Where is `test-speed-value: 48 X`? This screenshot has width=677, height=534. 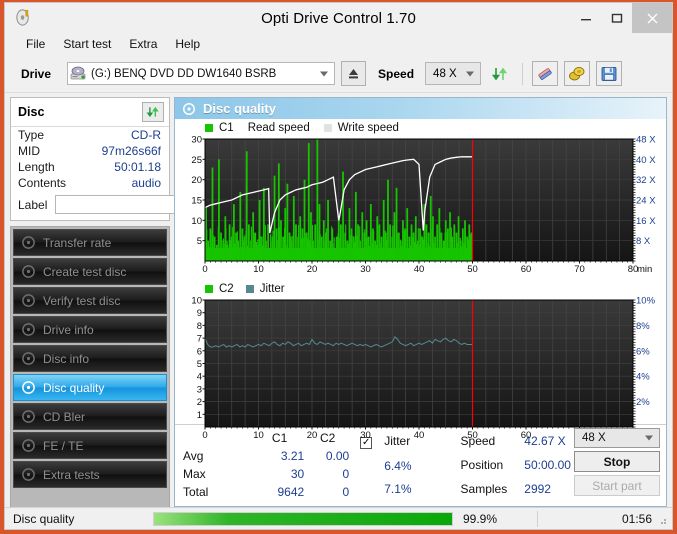 test-speed-value: 48 X is located at coordinates (593, 438).